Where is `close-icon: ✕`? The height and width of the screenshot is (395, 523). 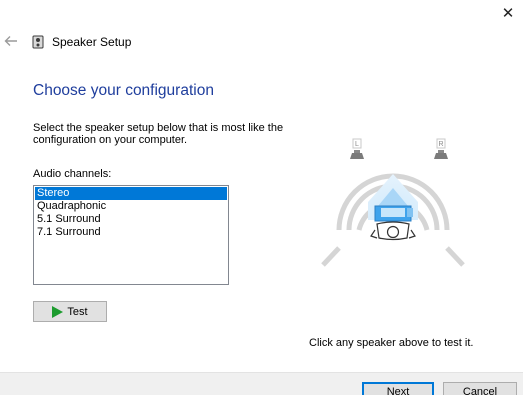 close-icon: ✕ is located at coordinates (508, 13).